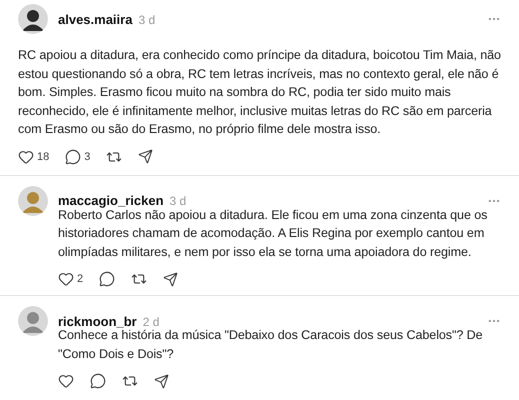  Describe the element at coordinates (271, 345) in the screenshot. I see `post-text: Conhece a história da música "Debaixo dos Caracois dos seus Cabelos"? De "Como Dois e Dois"?` at that location.